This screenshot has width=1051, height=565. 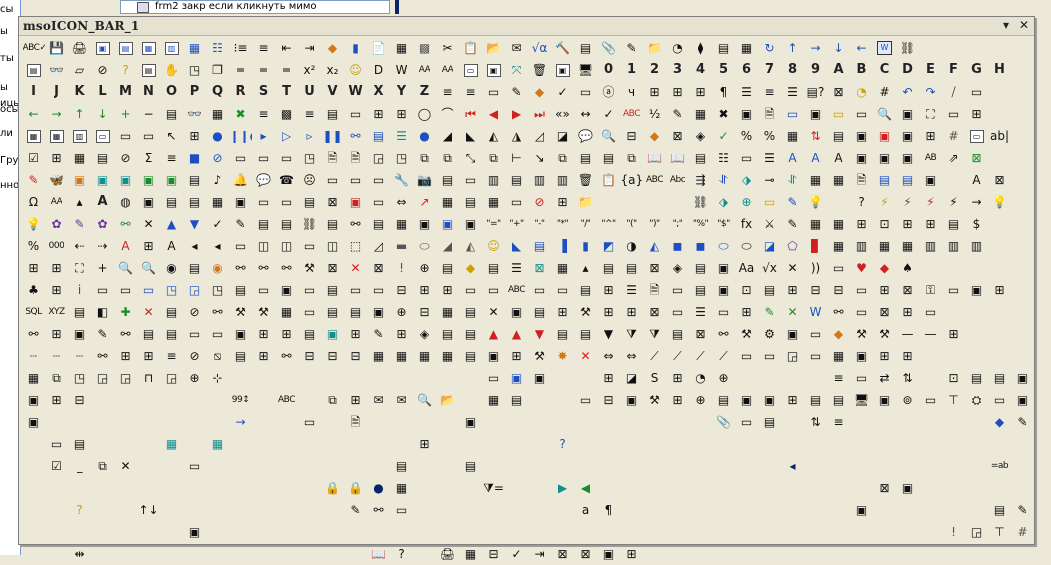 What do you see at coordinates (79, 290) in the screenshot?
I see `palette-icon-button: i` at bounding box center [79, 290].